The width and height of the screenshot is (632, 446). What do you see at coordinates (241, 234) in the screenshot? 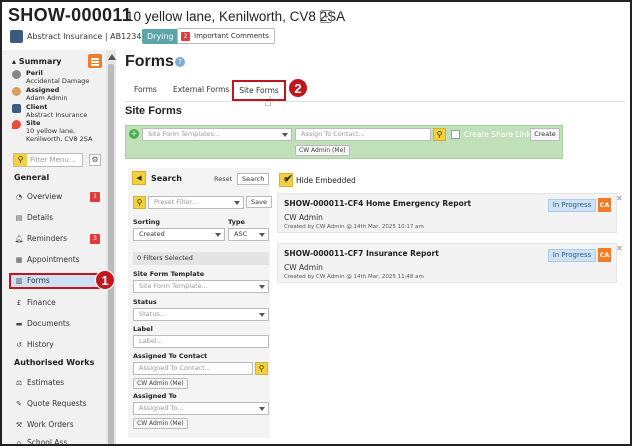
I see `type-value: ASC` at bounding box center [241, 234].